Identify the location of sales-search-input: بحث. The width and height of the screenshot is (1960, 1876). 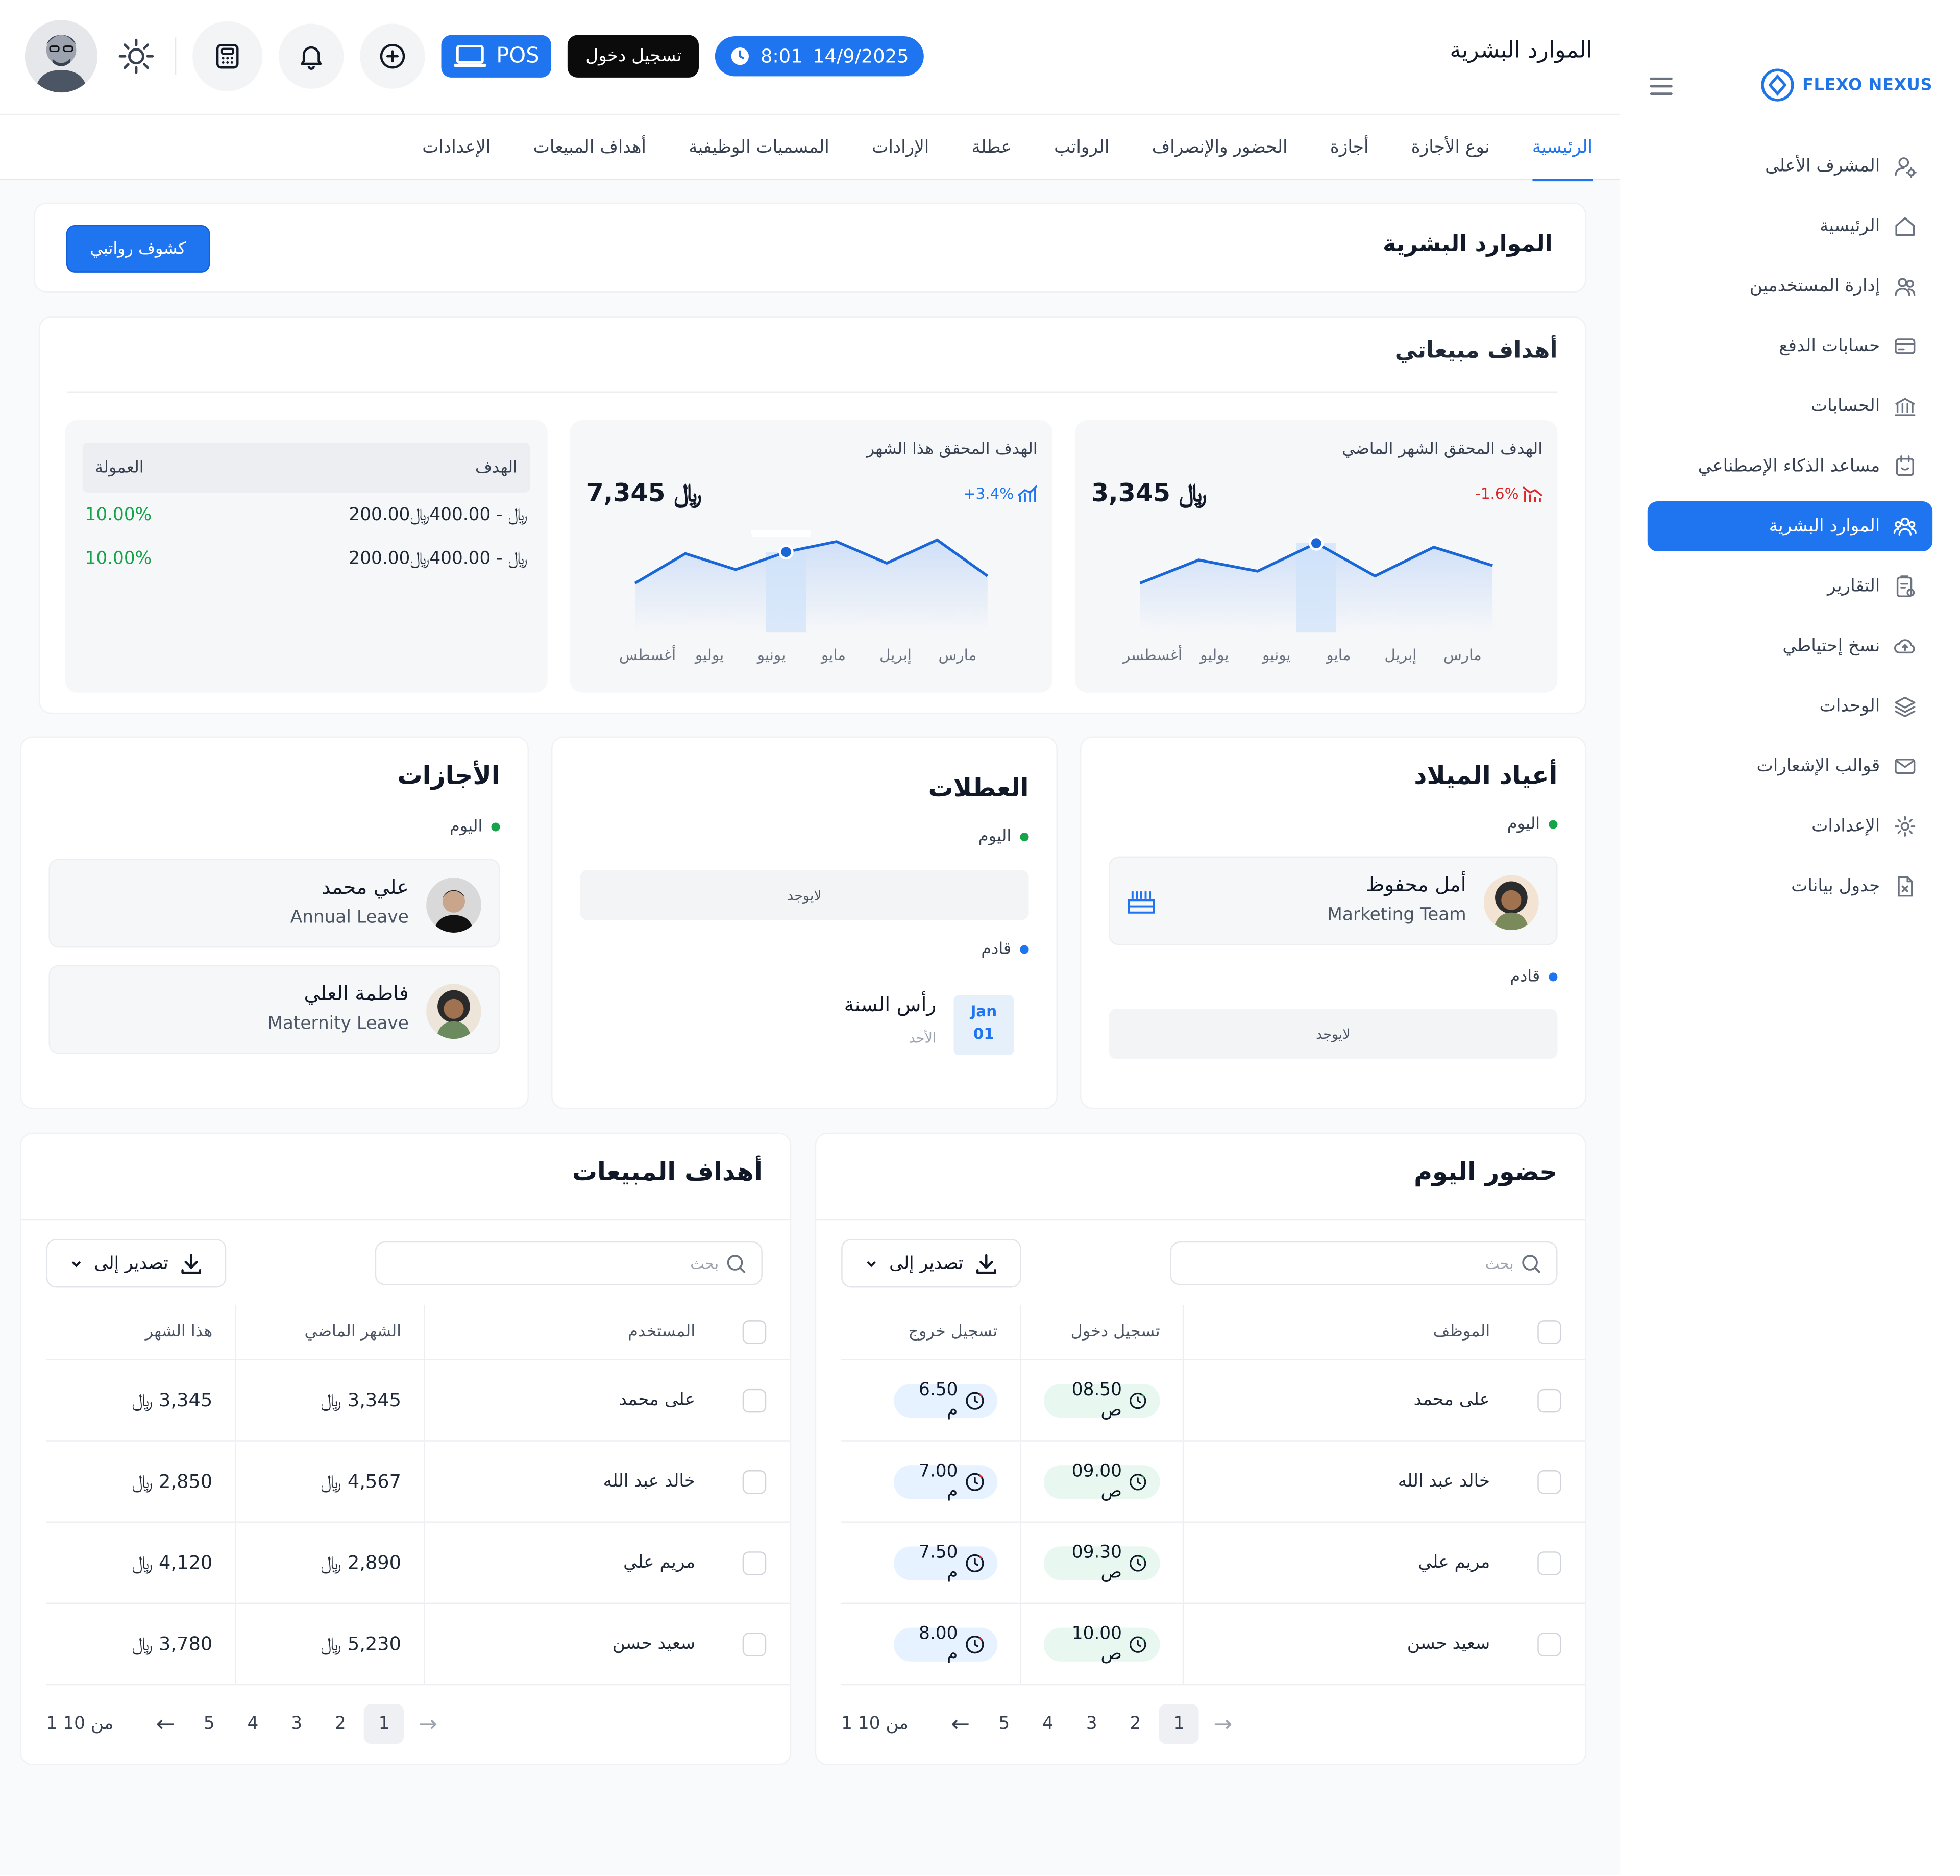
(569, 1263).